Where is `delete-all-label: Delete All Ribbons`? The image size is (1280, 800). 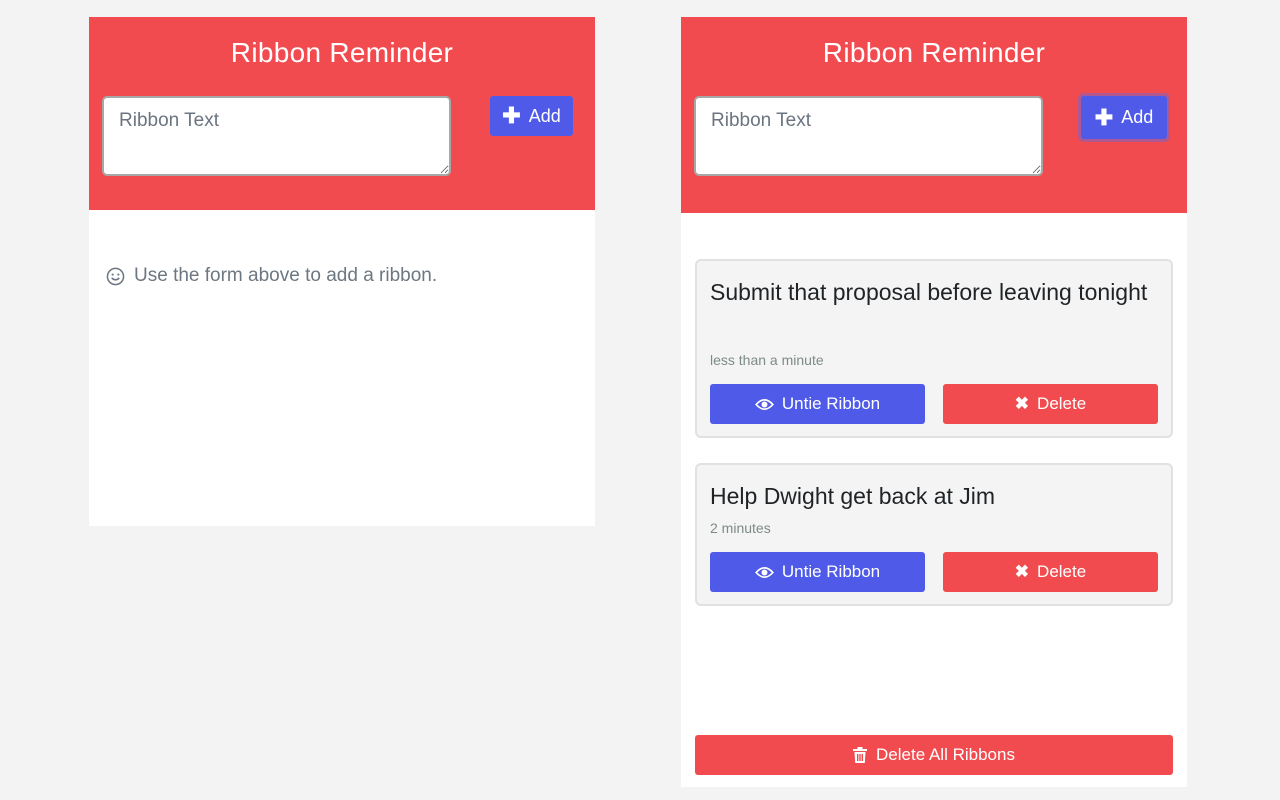
delete-all-label: Delete All Ribbons is located at coordinates (945, 754).